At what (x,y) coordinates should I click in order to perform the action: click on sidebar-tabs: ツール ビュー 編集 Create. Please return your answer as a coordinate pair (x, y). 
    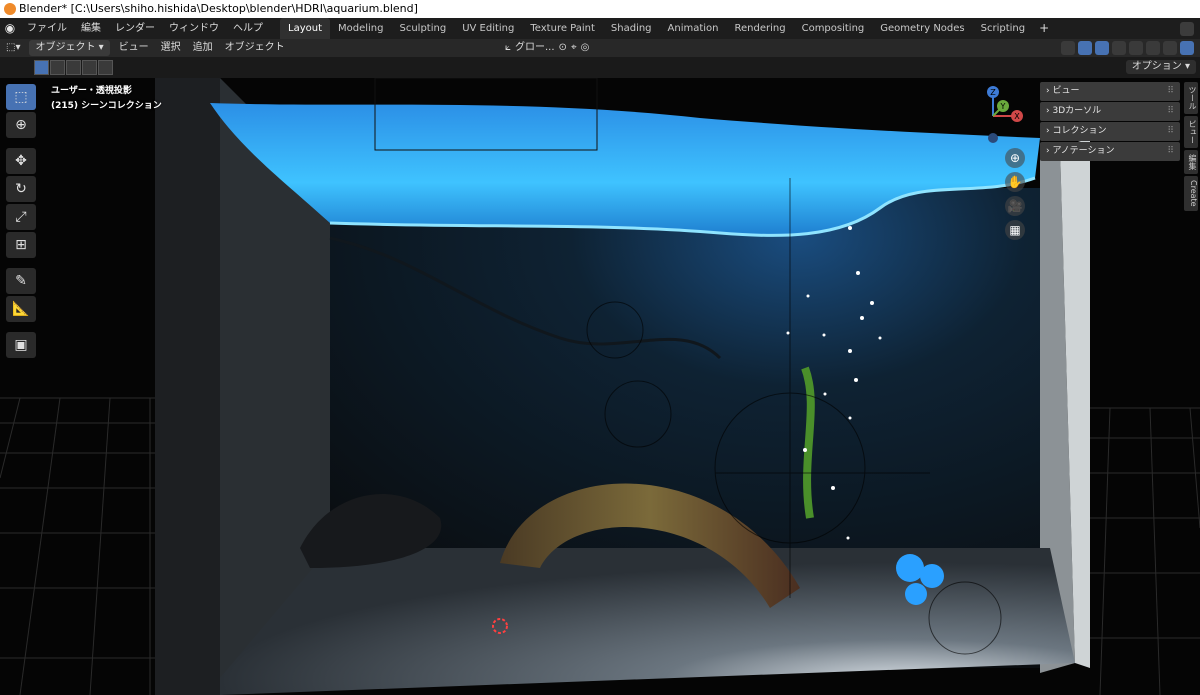
    Looking at the image, I should click on (1192, 147).